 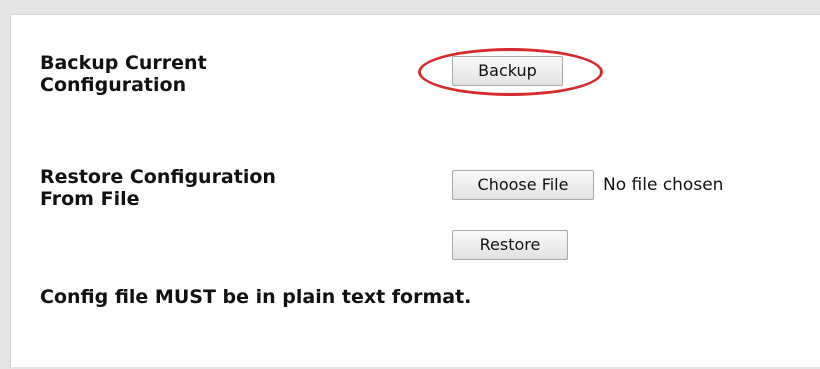 What do you see at coordinates (158, 177) in the screenshot?
I see `restore-label-line1: Restore Configuration` at bounding box center [158, 177].